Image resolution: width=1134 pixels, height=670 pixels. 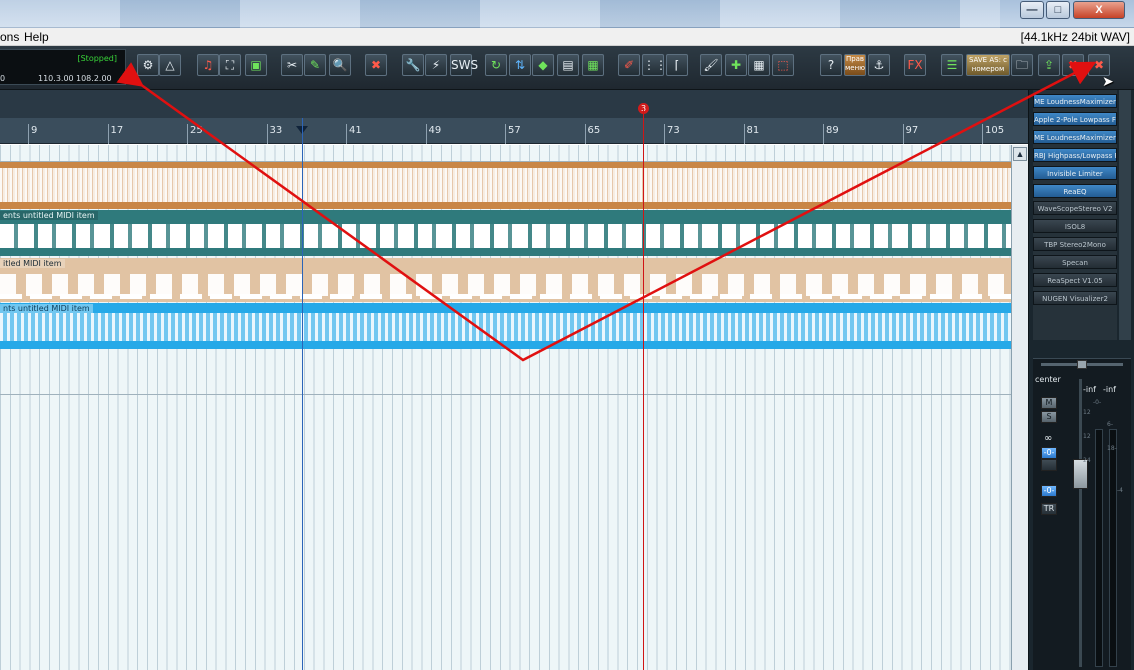 What do you see at coordinates (170, 65) in the screenshot?
I see `metronome-button: △` at bounding box center [170, 65].